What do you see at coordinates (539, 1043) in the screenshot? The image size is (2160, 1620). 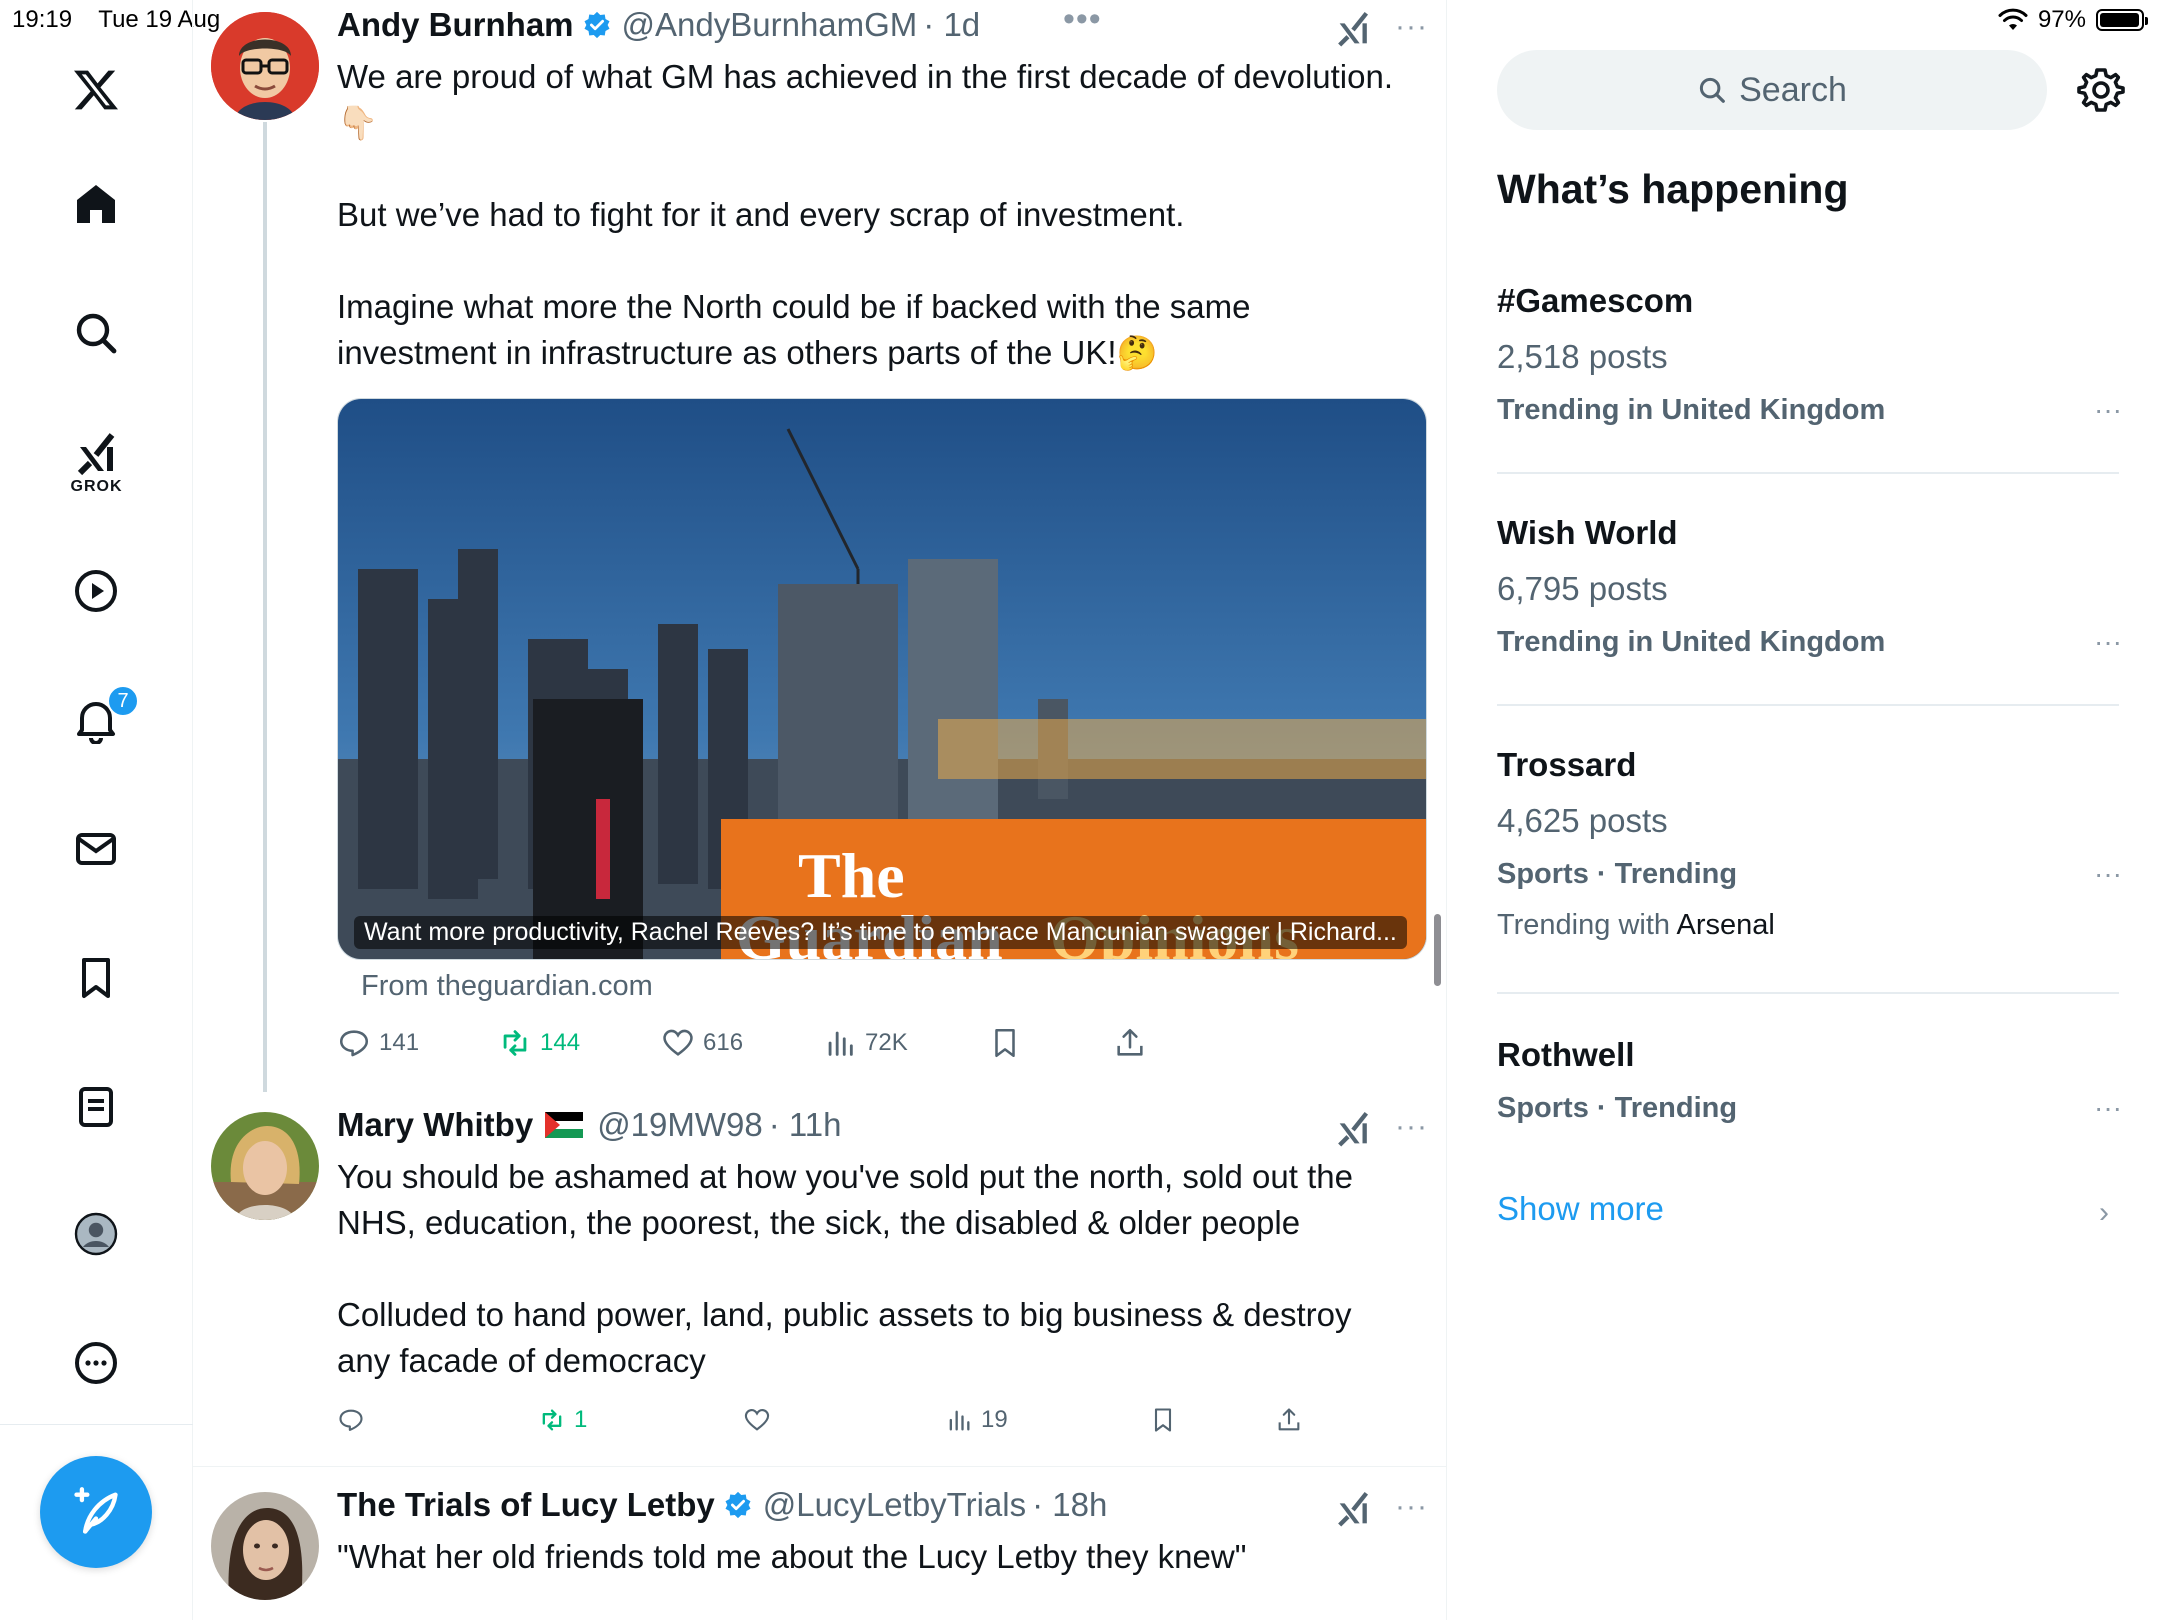 I see `repost-button: 144` at bounding box center [539, 1043].